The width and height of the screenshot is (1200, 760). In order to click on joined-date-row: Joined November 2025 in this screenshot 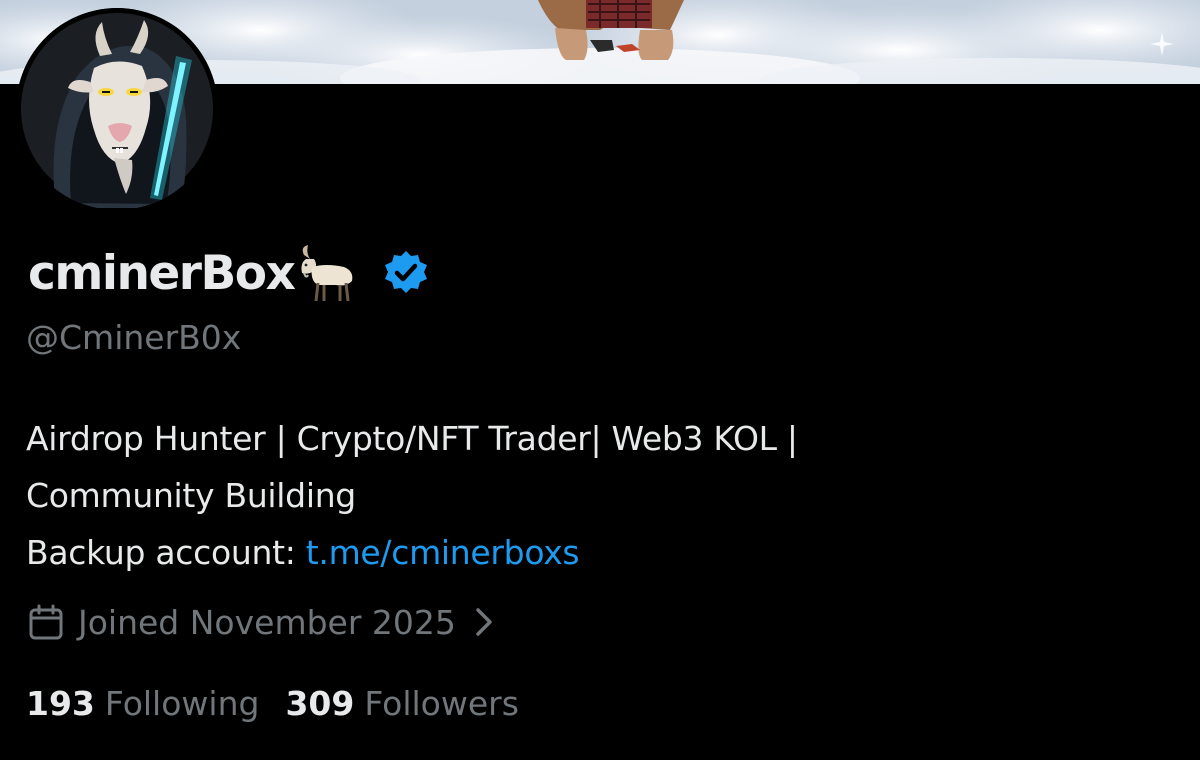, I will do `click(262, 622)`.